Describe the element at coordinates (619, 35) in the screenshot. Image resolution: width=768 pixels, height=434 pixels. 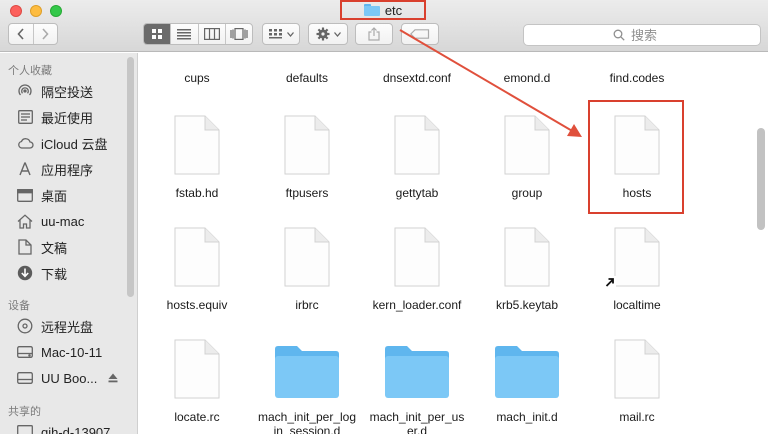
I see `magnifier-icon` at that location.